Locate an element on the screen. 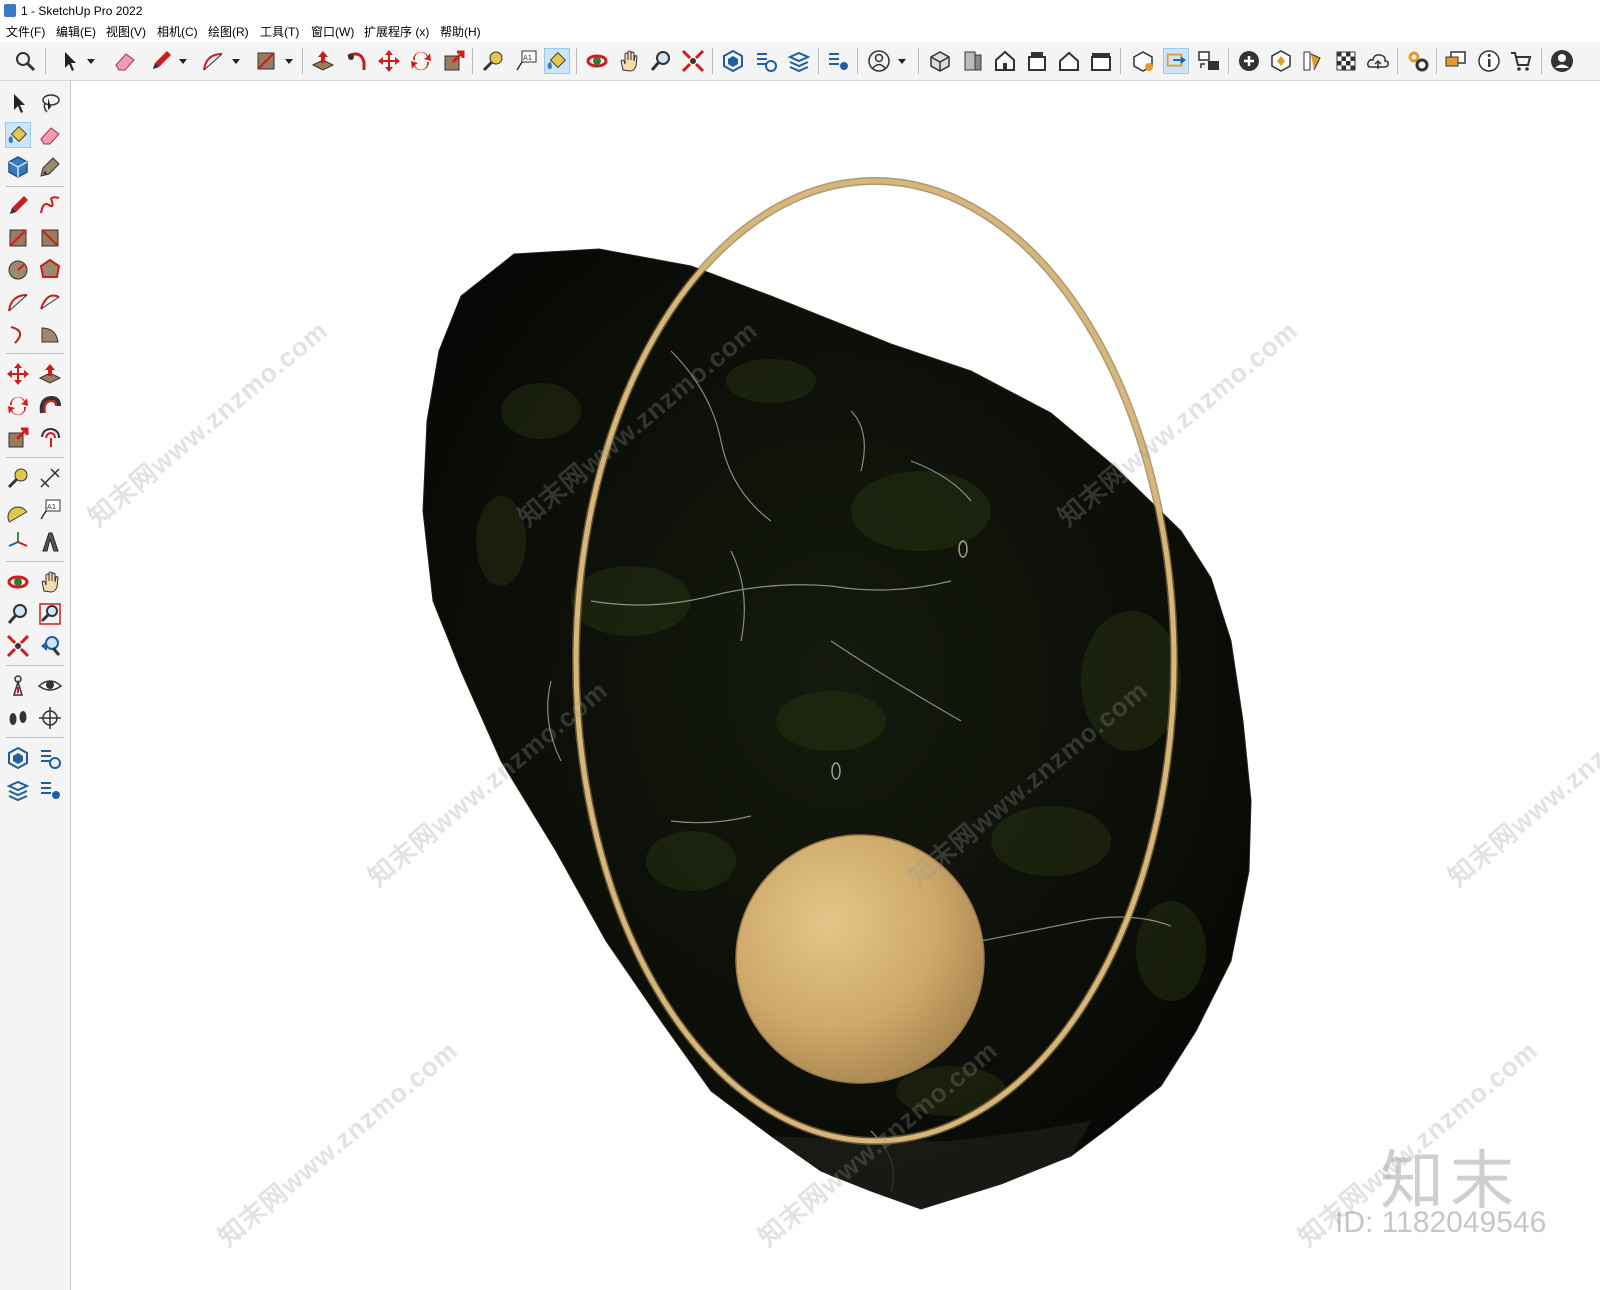 This screenshot has height=1290, width=1600. user-dropdown-icon is located at coordinates (902, 61).